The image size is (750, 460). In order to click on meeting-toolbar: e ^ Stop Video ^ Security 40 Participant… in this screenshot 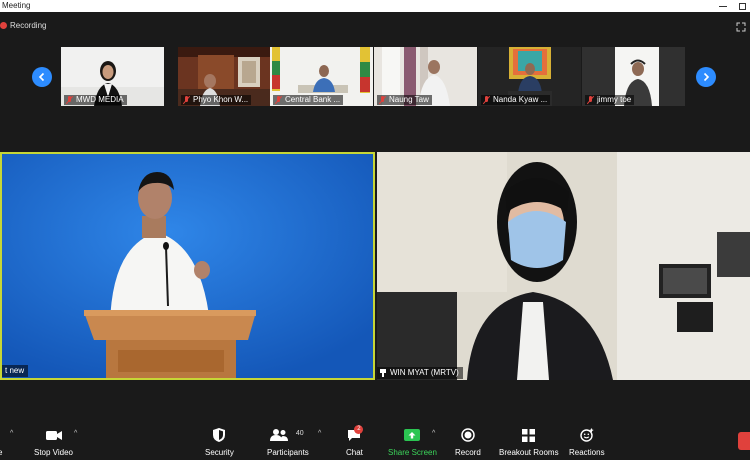, I will do `click(375, 440)`.